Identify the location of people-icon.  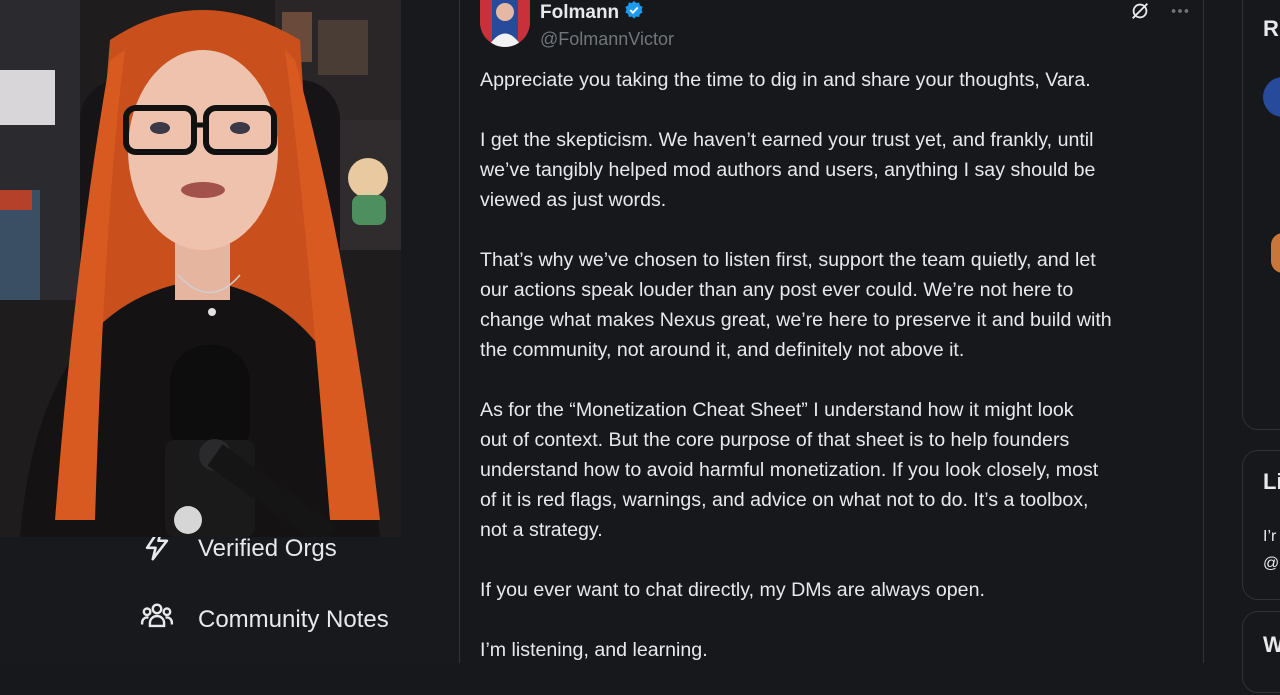
(157, 619).